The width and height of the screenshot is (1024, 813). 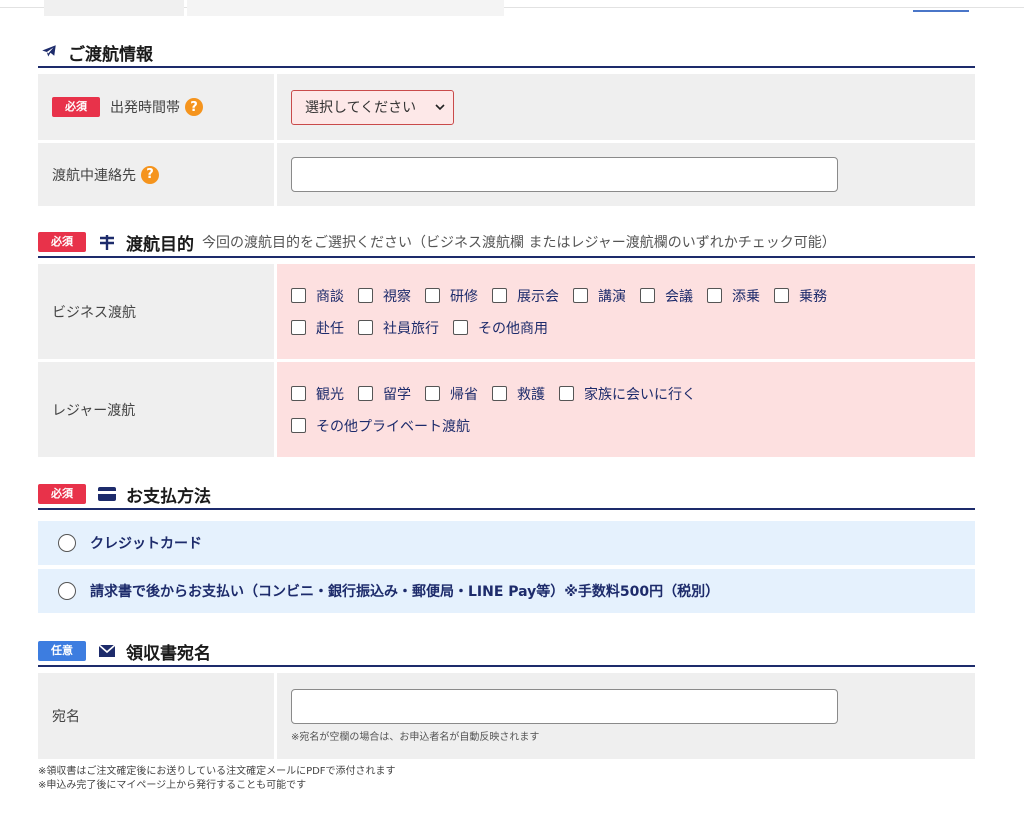 What do you see at coordinates (415, 737) in the screenshot?
I see `receipt-name-note: ※宛名が空欄の場合は、お申込者名が自動反映されます` at bounding box center [415, 737].